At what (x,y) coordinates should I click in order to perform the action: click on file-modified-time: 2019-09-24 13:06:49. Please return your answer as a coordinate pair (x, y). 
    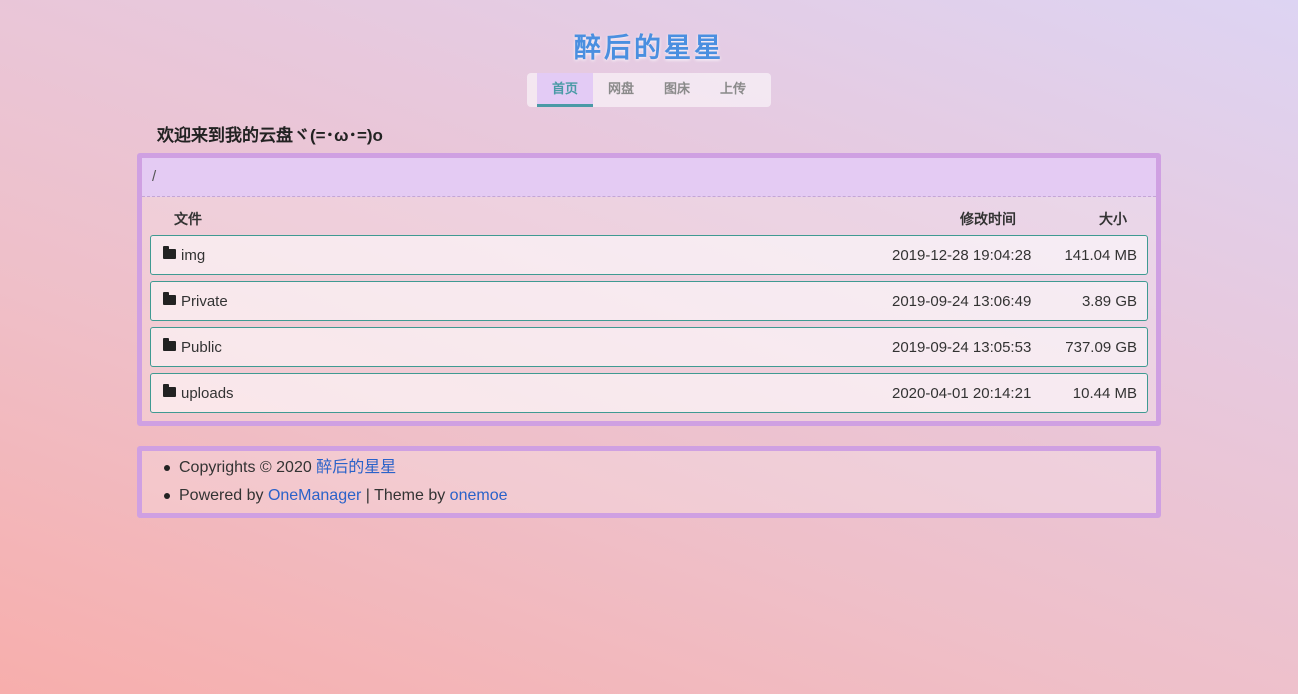
    Looking at the image, I should click on (962, 301).